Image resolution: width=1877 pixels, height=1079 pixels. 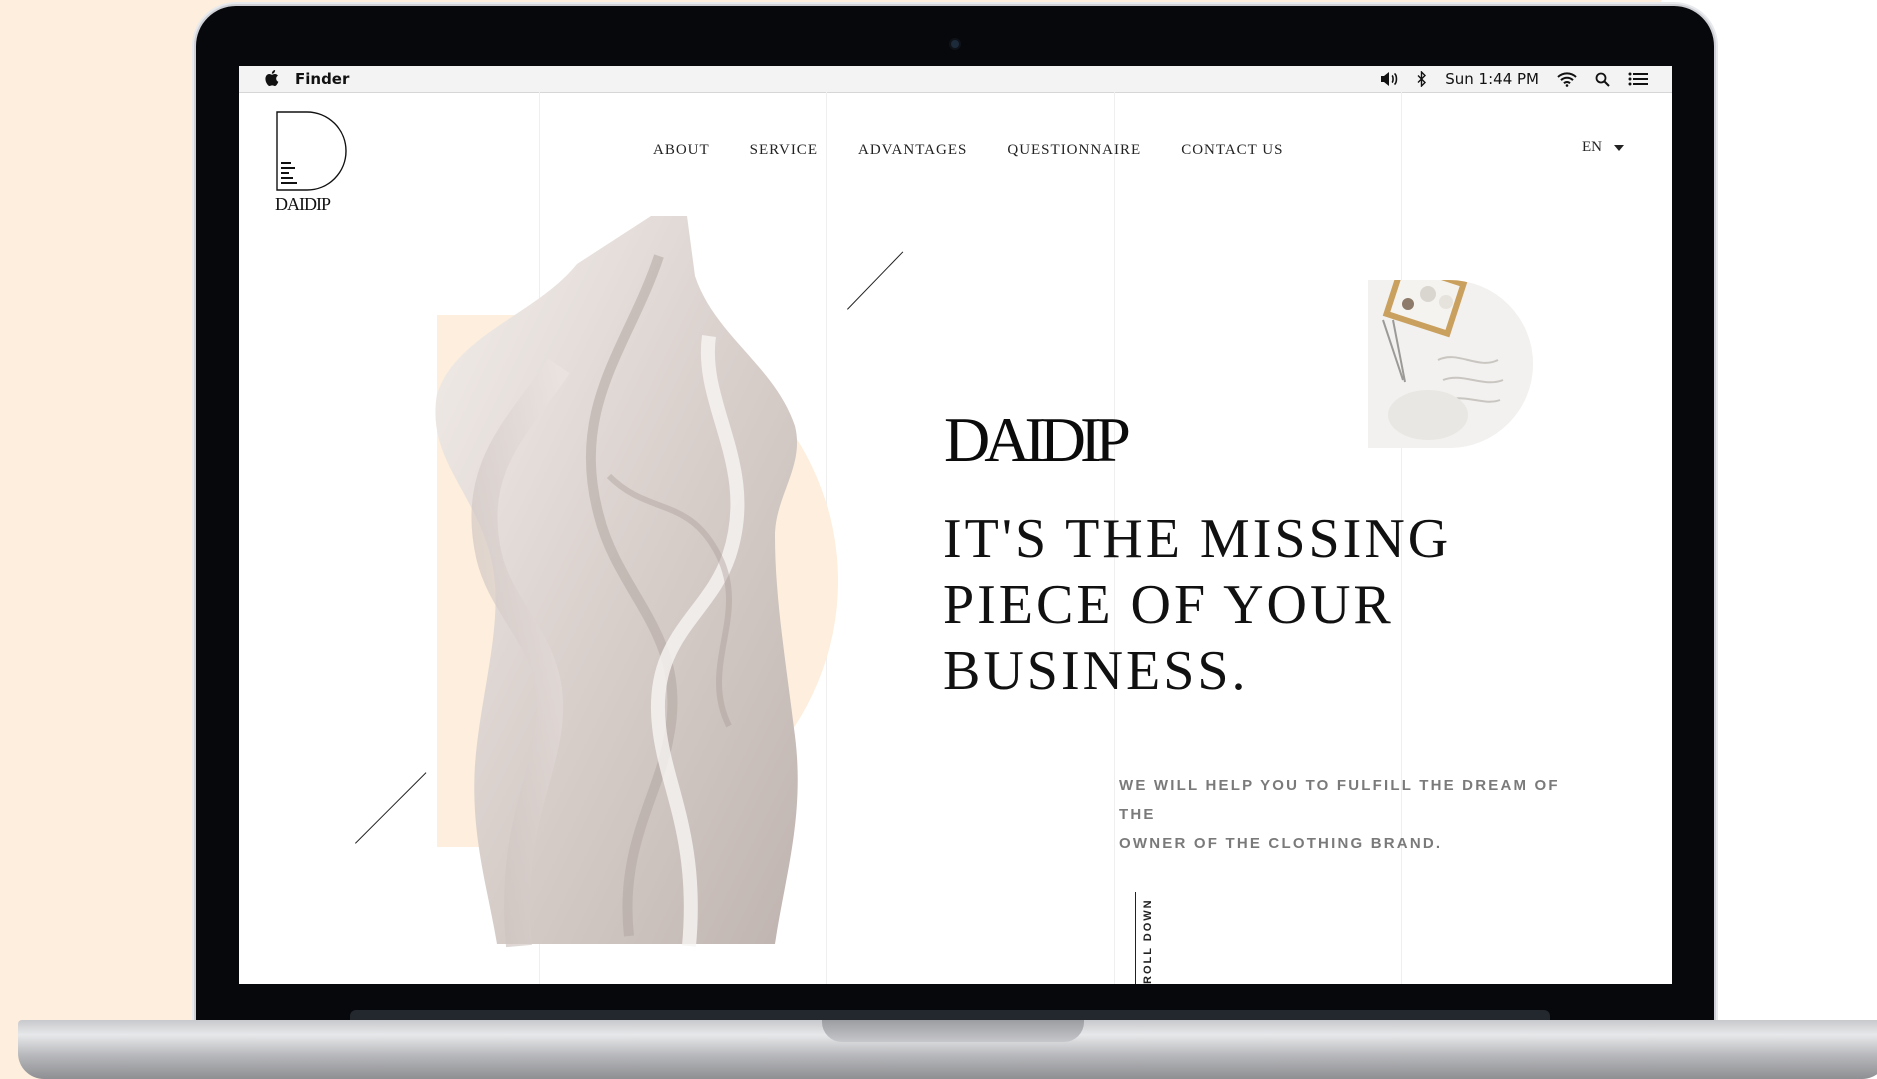 I want to click on hero-headline: IT'S THE MISSING PIECE OF YOUR BUSINESS., so click(x=1223, y=605).